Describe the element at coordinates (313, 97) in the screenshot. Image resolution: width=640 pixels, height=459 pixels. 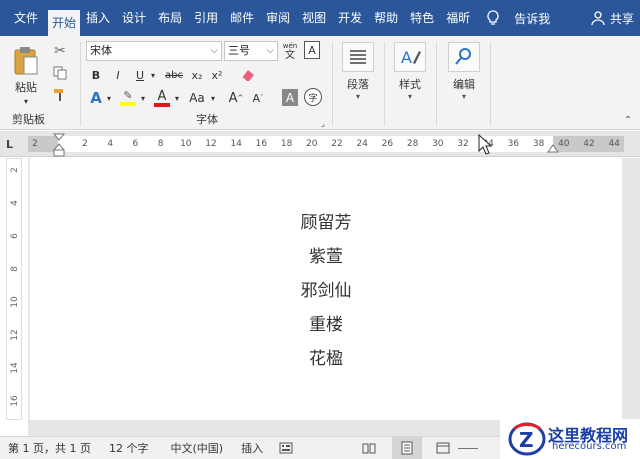
I see `enclose-char-button: 字` at that location.